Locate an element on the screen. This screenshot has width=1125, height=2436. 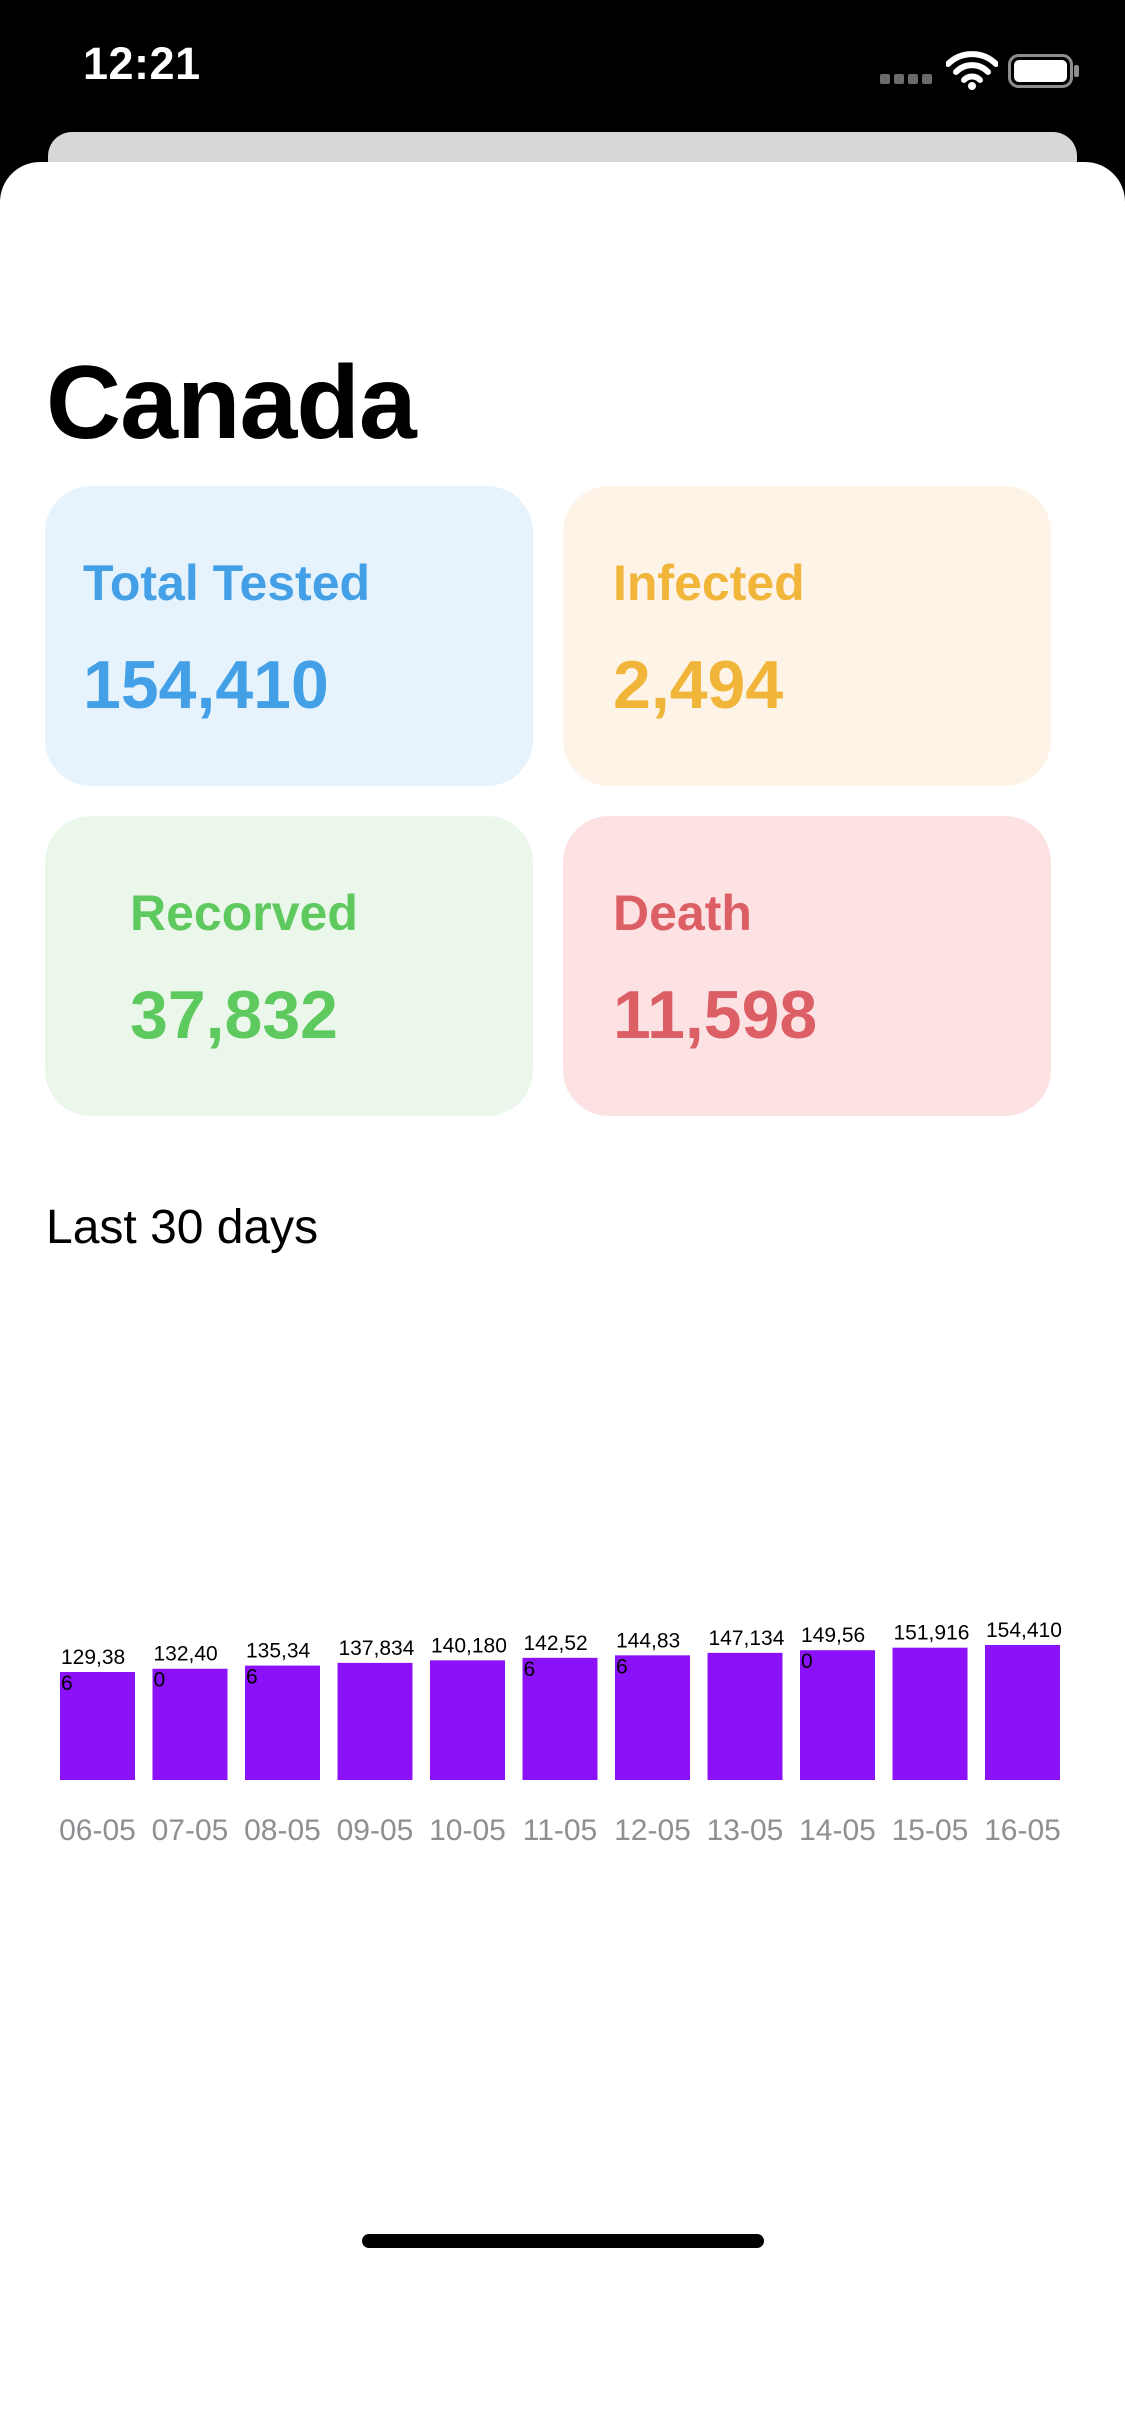
infected-label: Infected is located at coordinates (709, 583).